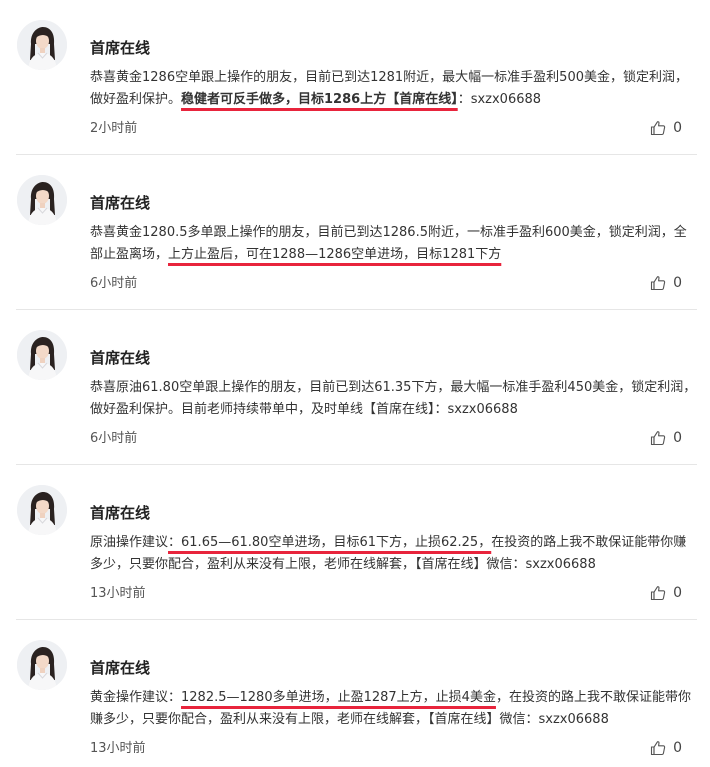 This screenshot has height=767, width=710. I want to click on highlighted-text: ：61.65—61.80空单进场，目标61下方，止损62.25，, so click(330, 542).